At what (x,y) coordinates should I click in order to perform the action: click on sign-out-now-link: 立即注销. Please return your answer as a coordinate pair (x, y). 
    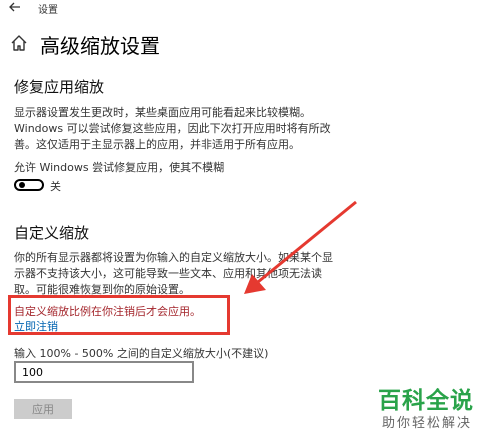
    Looking at the image, I should click on (36, 326).